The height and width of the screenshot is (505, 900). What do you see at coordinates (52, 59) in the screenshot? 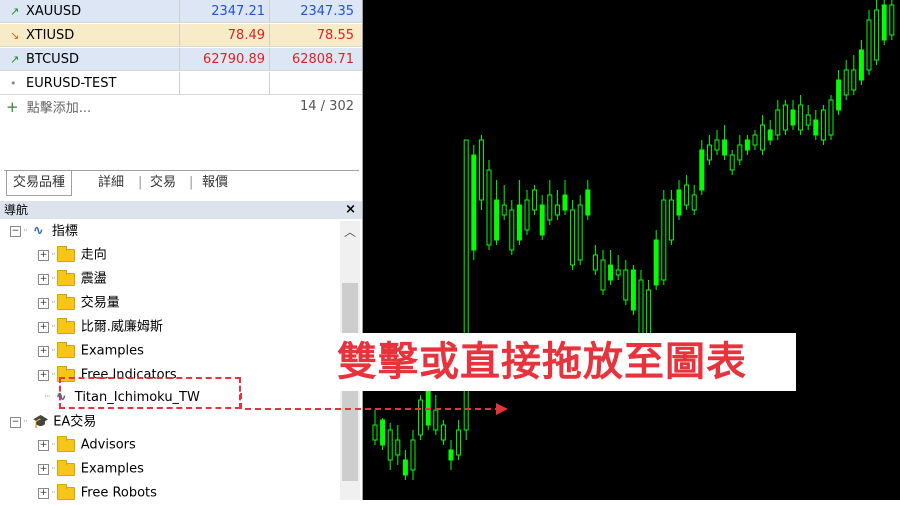
I see `symbol-name: BTCUSD` at bounding box center [52, 59].